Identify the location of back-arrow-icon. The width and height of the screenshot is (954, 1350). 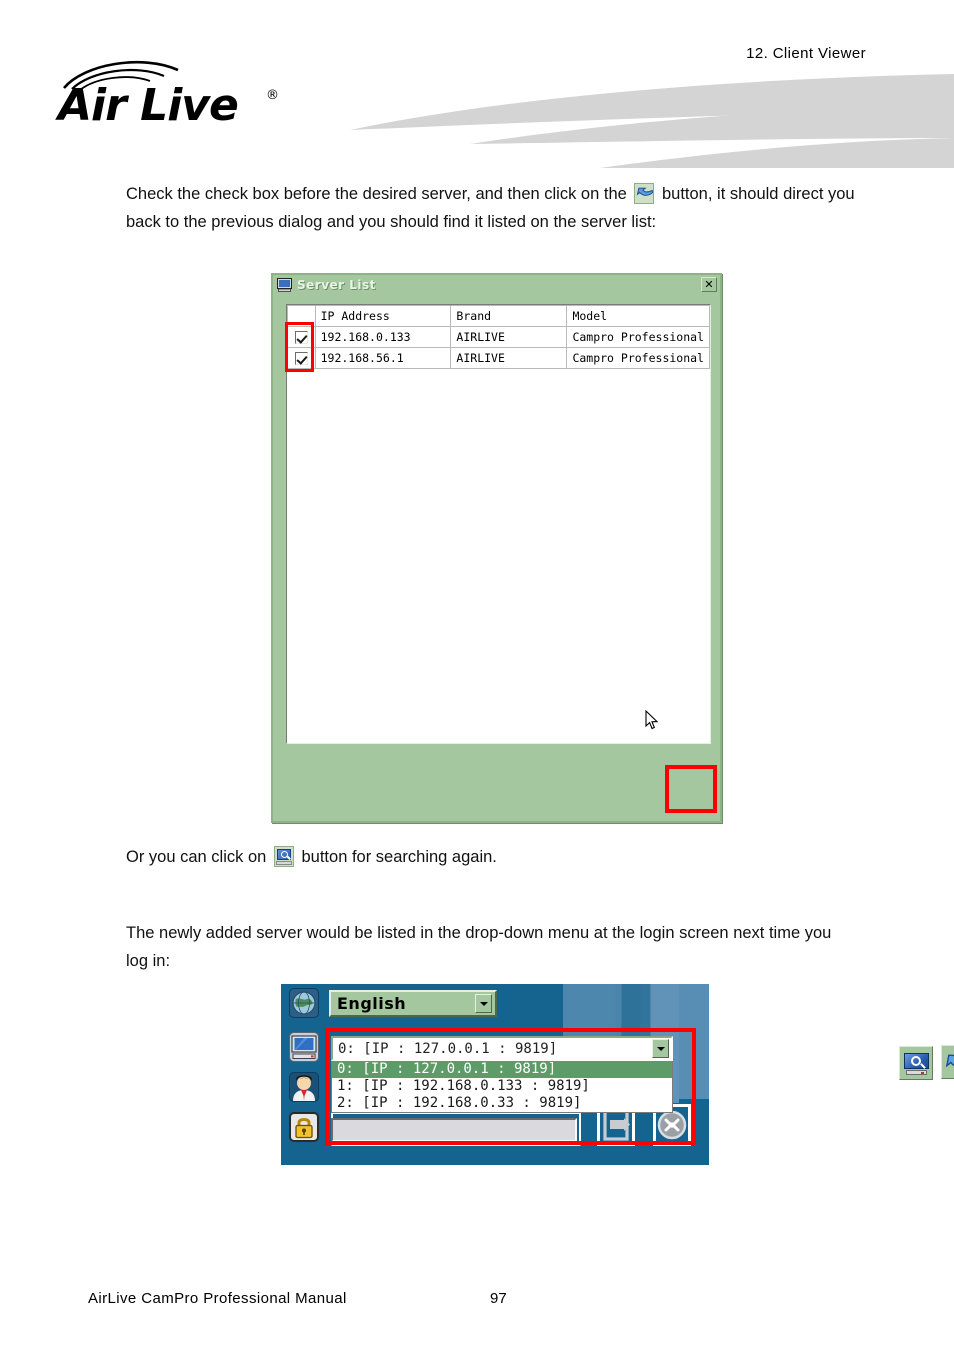
(644, 193).